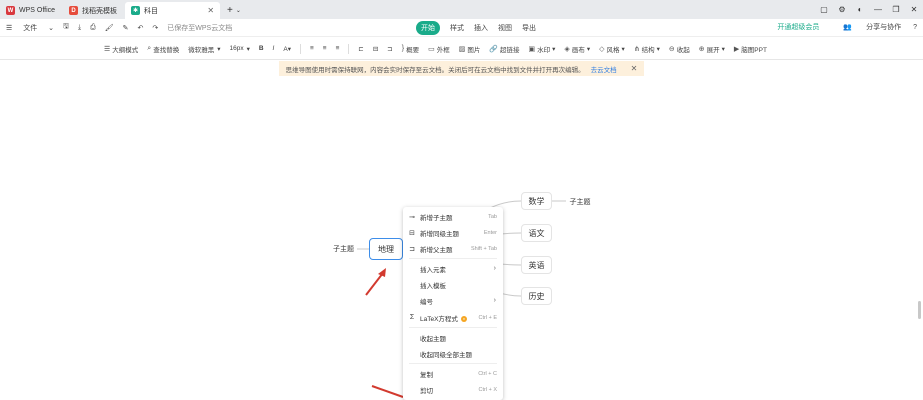 This screenshot has width=923, height=400. Describe the element at coordinates (701, 49) in the screenshot. I see `expand-icon: ⊕` at that location.